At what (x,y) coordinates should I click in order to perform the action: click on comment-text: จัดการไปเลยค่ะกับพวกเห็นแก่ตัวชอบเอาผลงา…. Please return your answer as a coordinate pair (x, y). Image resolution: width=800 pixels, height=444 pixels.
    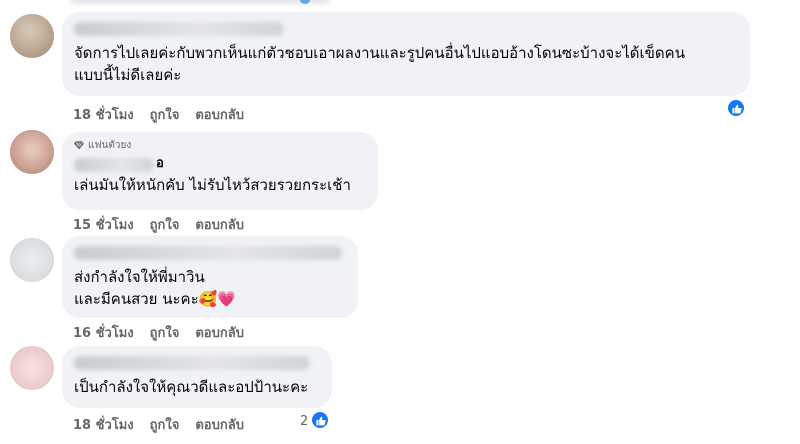
    Looking at the image, I should click on (379, 53).